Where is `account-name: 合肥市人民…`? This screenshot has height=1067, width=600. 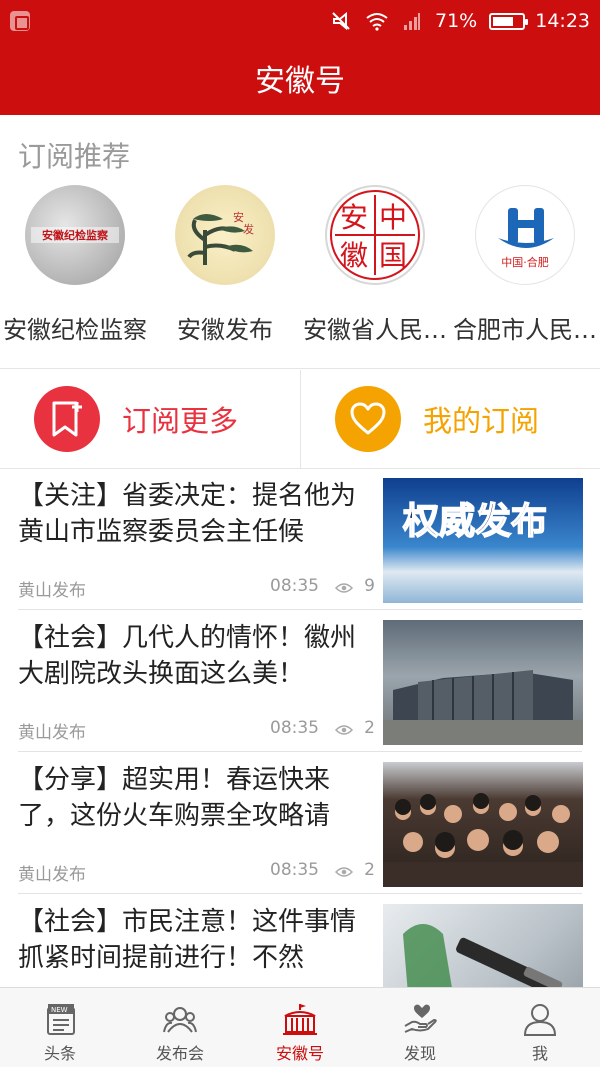 account-name: 合肥市人民… is located at coordinates (525, 330).